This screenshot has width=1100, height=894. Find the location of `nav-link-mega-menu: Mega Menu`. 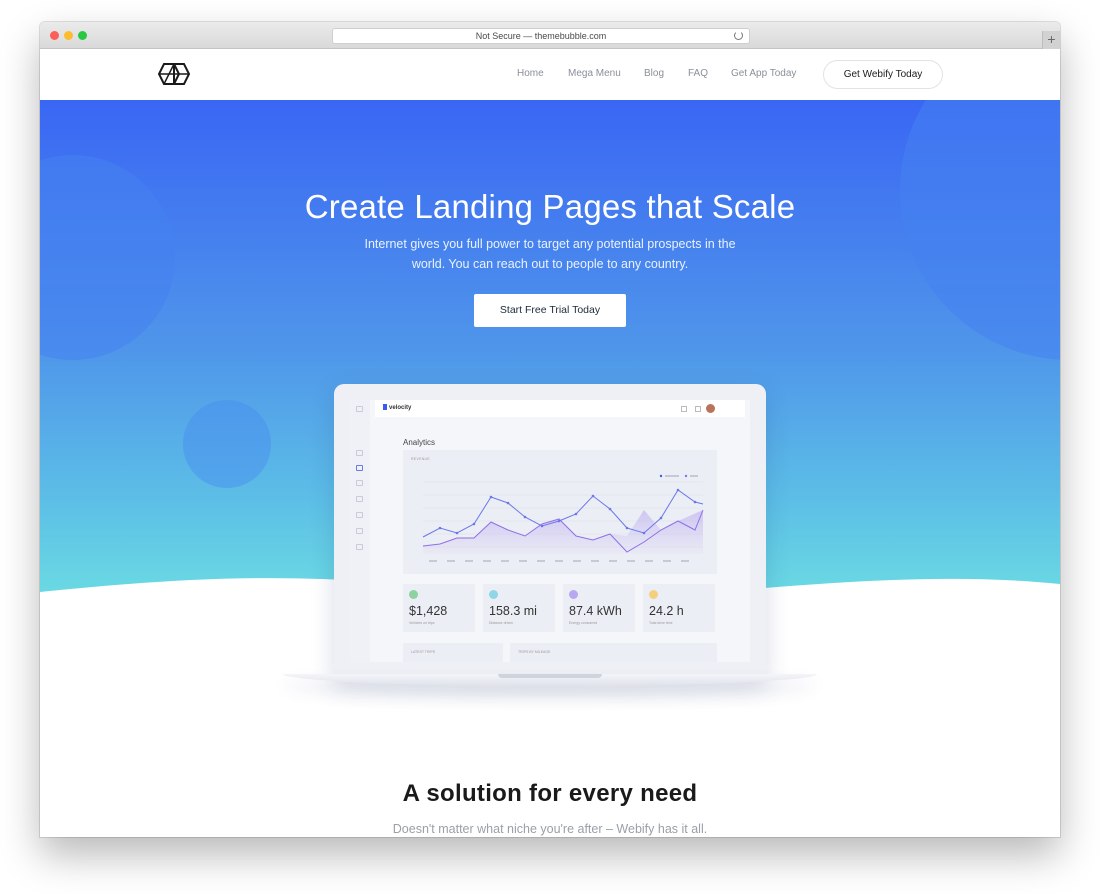

nav-link-mega-menu: Mega Menu is located at coordinates (594, 73).